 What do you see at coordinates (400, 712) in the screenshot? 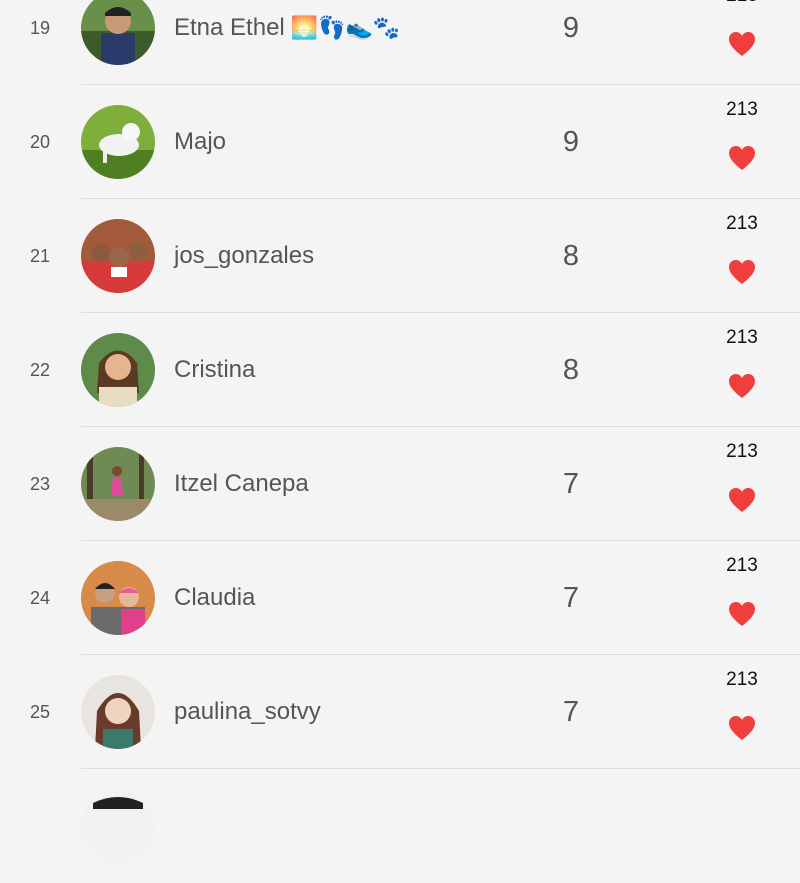
I see `list-item: 25 paulina_sotvy 7 213` at bounding box center [400, 712].